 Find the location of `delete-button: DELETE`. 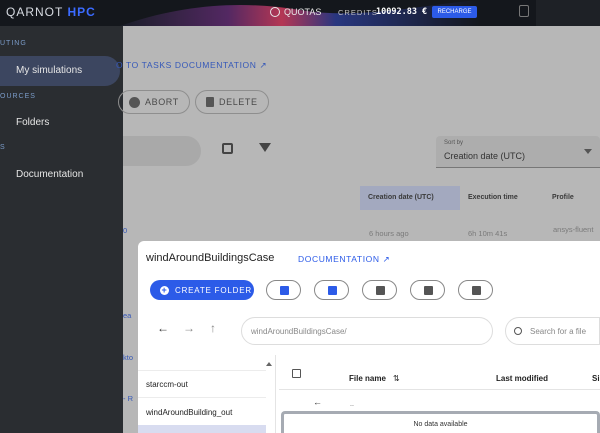

delete-button: DELETE is located at coordinates (232, 102).